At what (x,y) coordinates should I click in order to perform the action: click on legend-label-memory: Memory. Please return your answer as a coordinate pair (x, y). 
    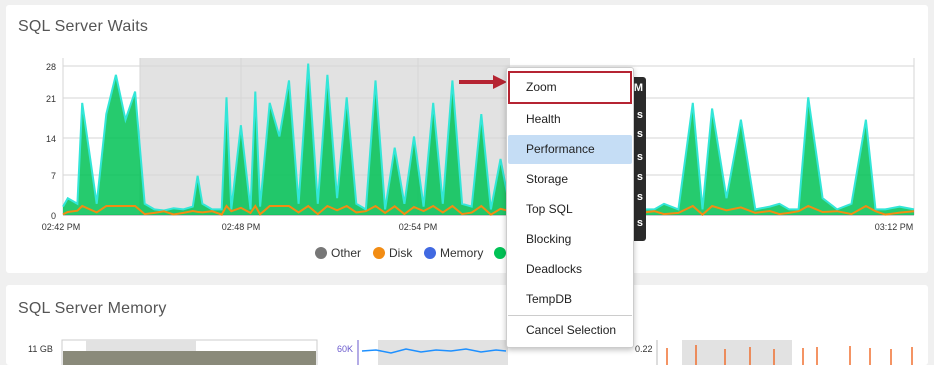
    Looking at the image, I should click on (461, 253).